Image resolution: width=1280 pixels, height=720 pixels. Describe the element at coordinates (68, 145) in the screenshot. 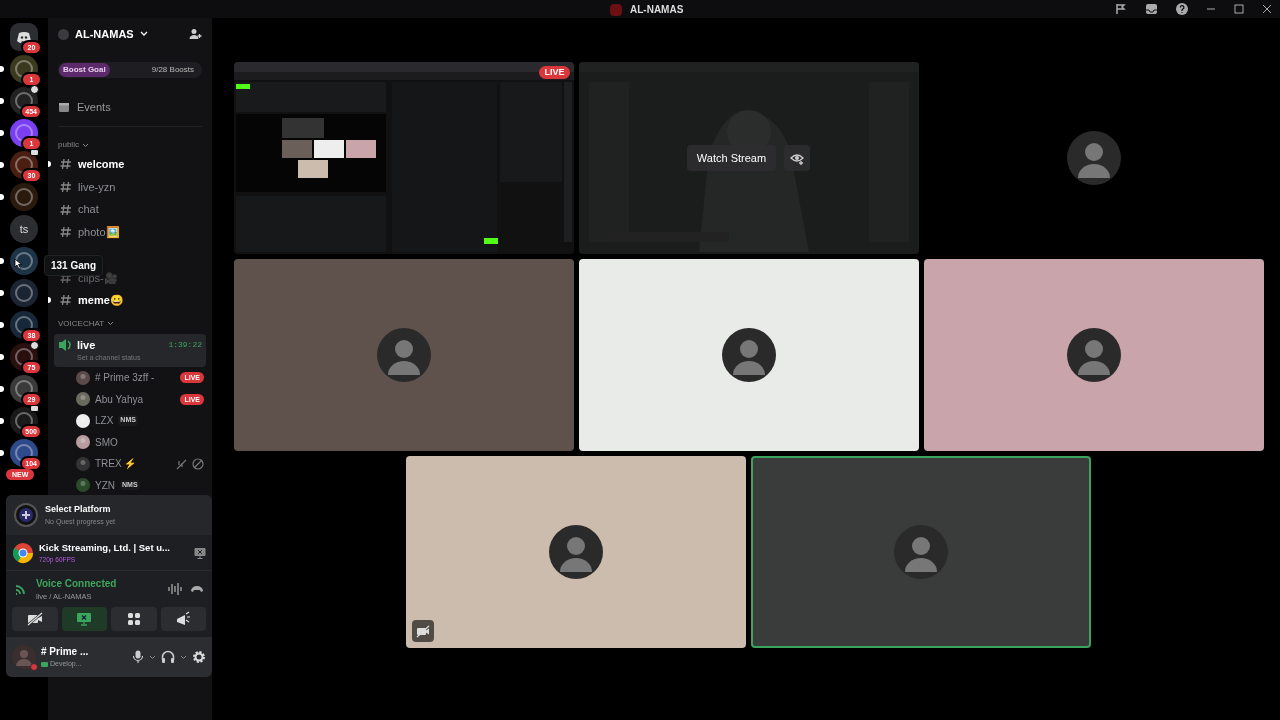

I see `category-header: public` at that location.